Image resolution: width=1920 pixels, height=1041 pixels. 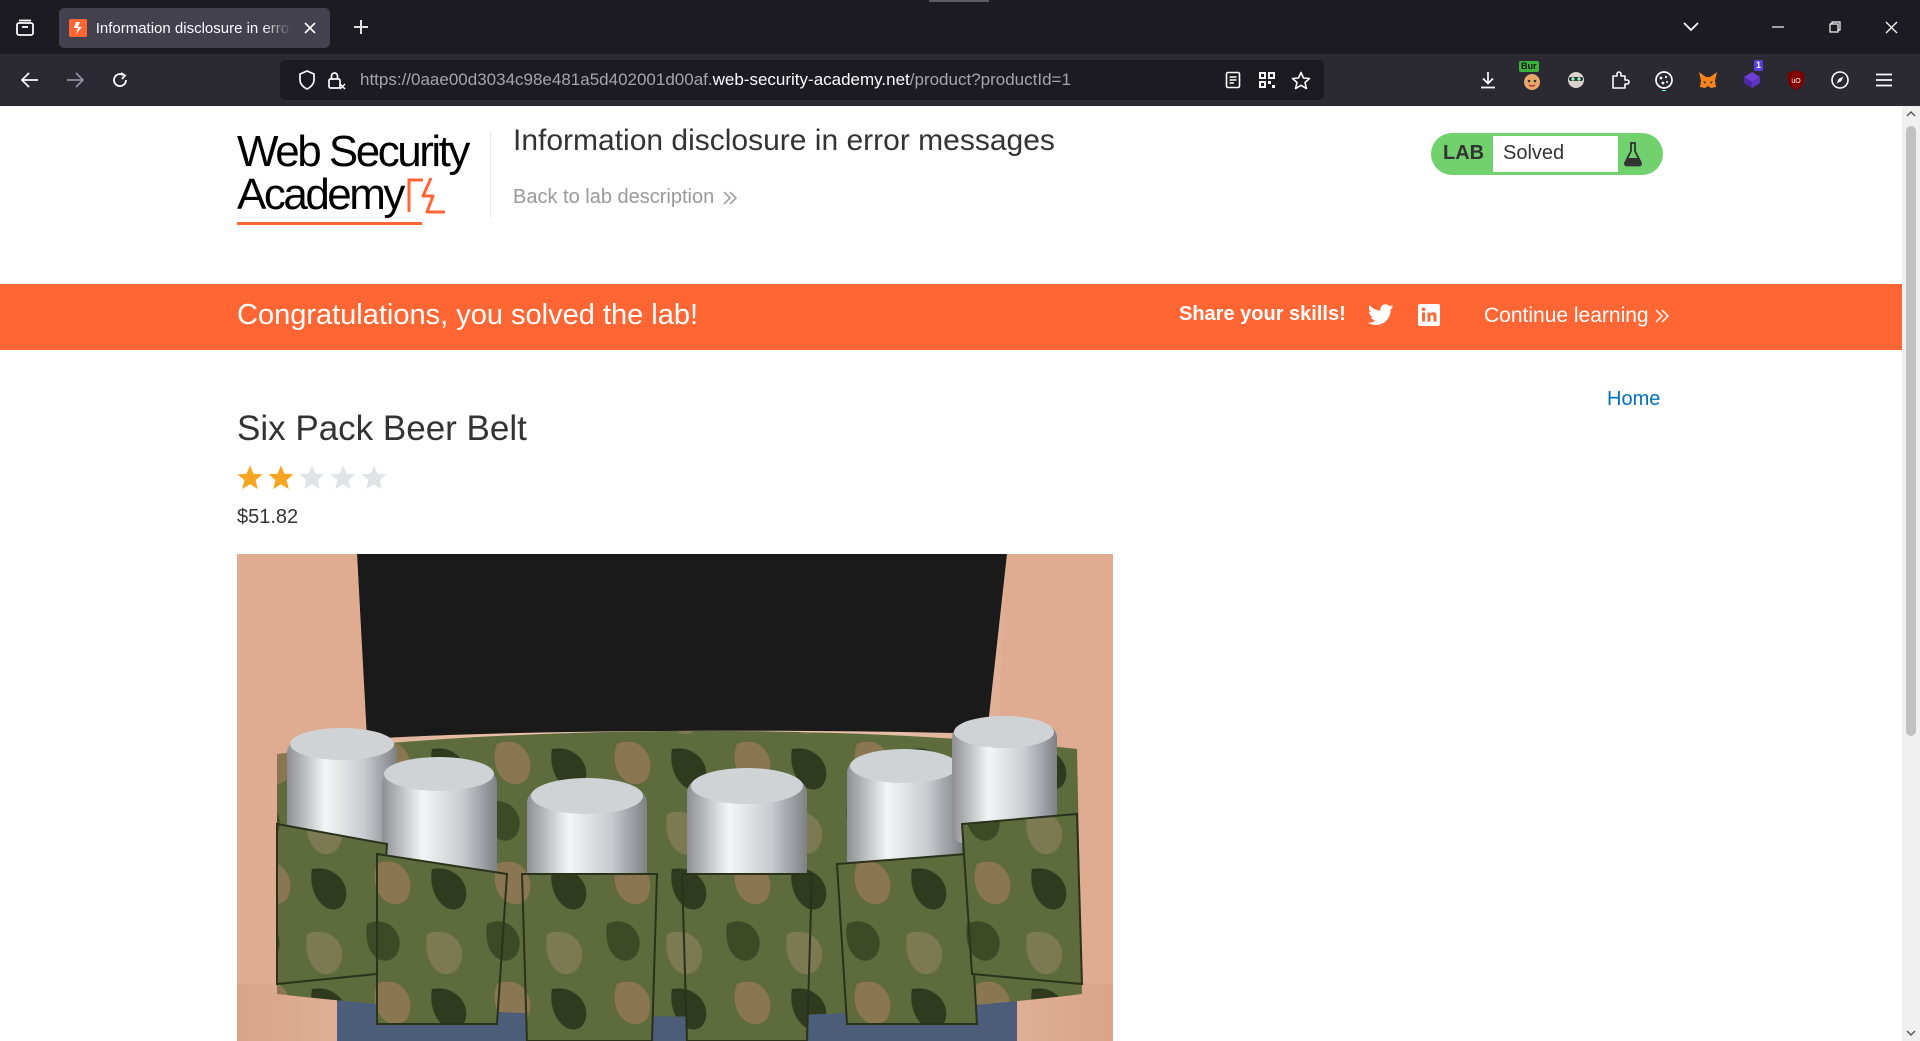 I want to click on lab-label: LAB, so click(x=1464, y=153).